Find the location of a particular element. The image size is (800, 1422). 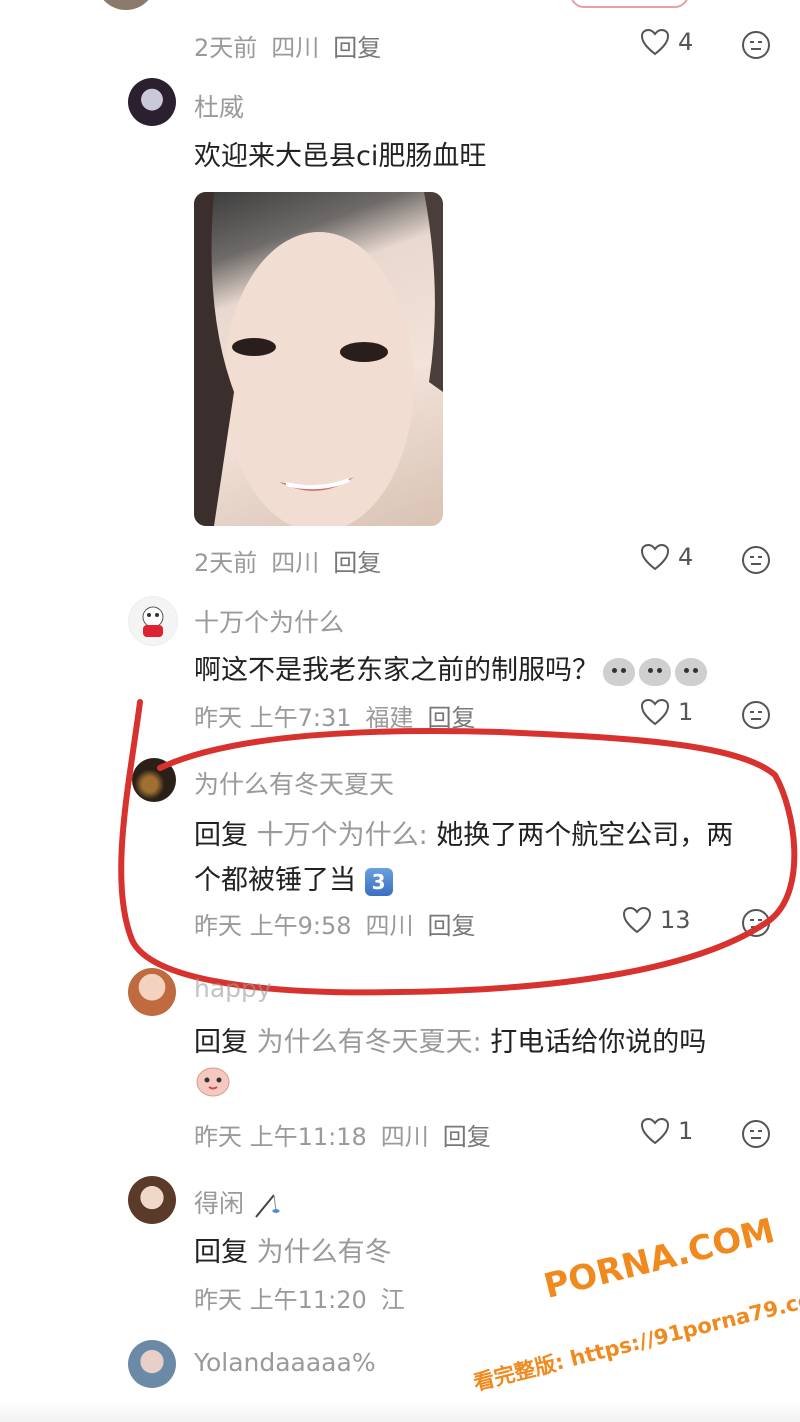

comment-time: 昨天 上午11:20 is located at coordinates (280, 1300).